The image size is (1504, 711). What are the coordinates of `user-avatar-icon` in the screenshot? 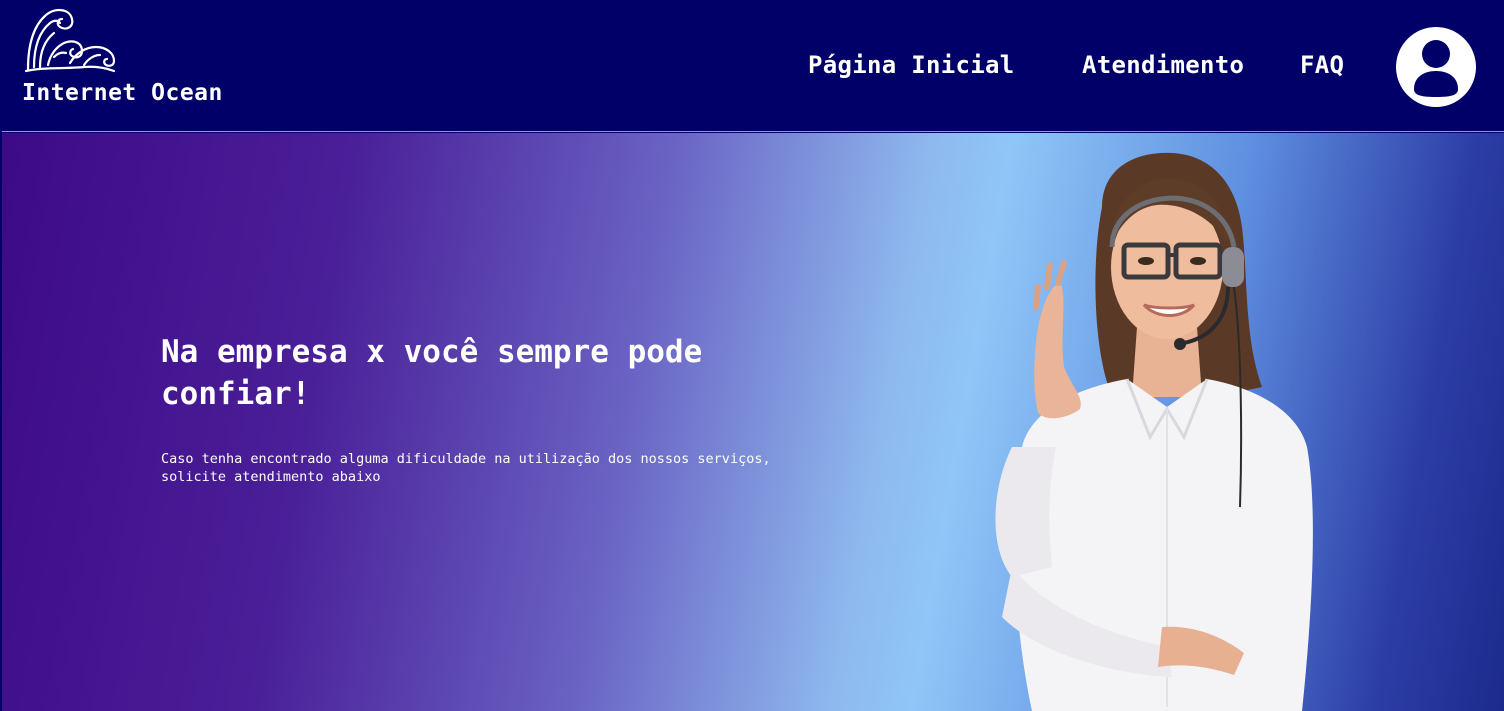 It's located at (1436, 68).